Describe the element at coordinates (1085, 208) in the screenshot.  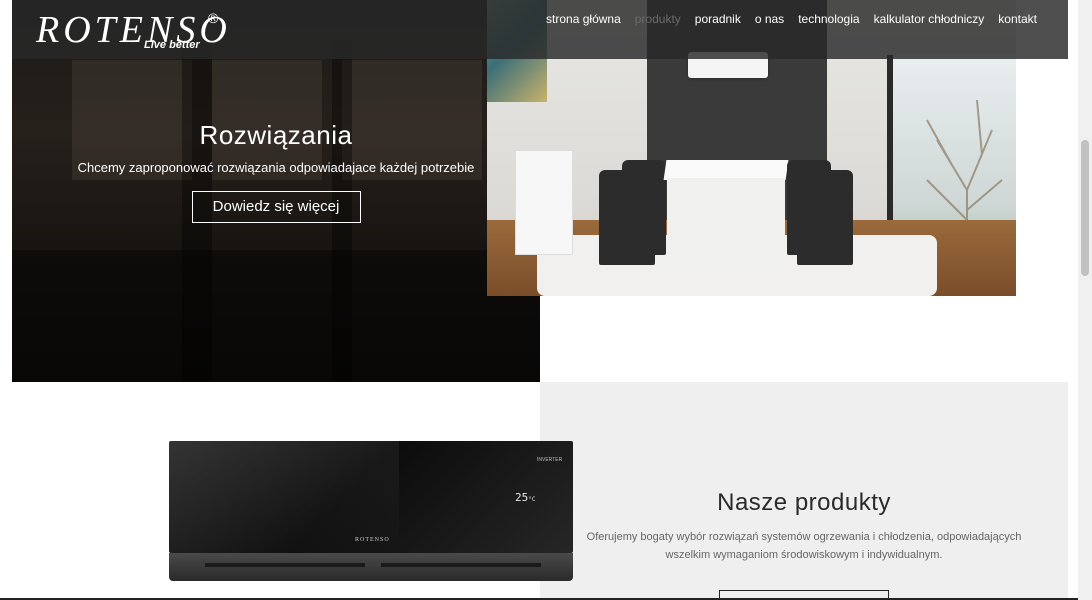
I see `scrollbar-thumb` at that location.